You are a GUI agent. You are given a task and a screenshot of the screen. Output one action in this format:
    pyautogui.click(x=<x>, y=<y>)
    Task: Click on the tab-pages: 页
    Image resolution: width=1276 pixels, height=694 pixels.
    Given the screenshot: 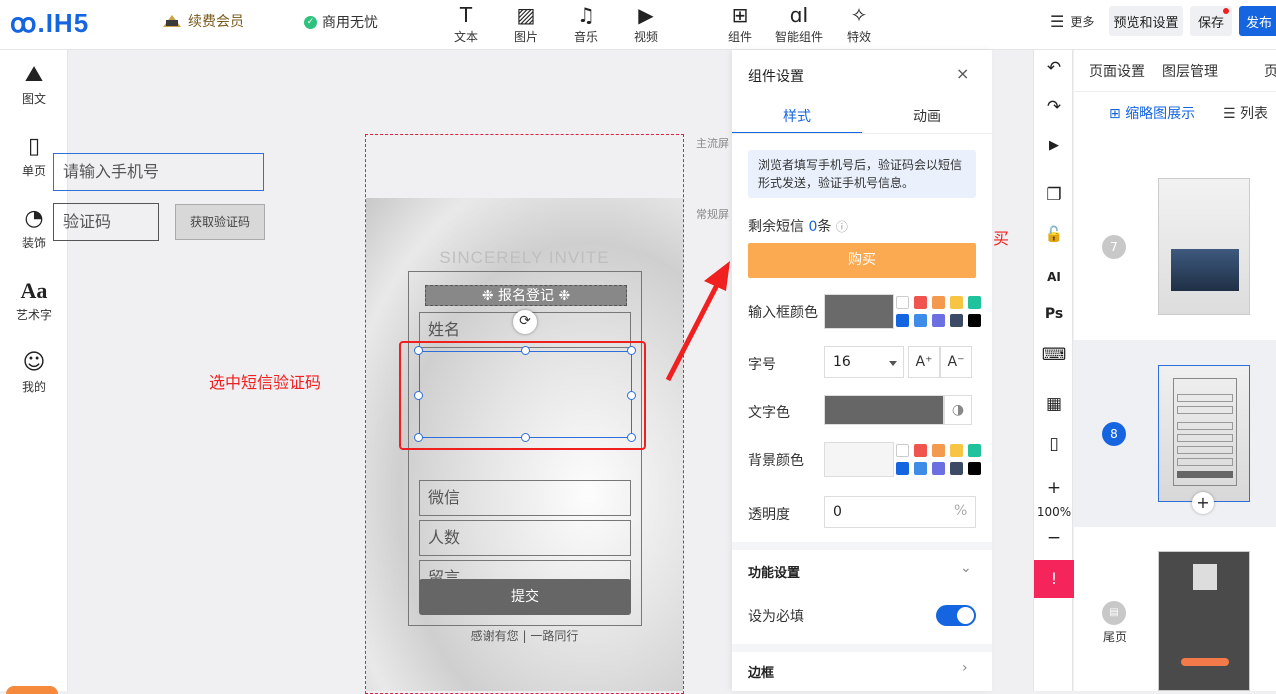 What is the action you would take?
    pyautogui.click(x=1270, y=71)
    